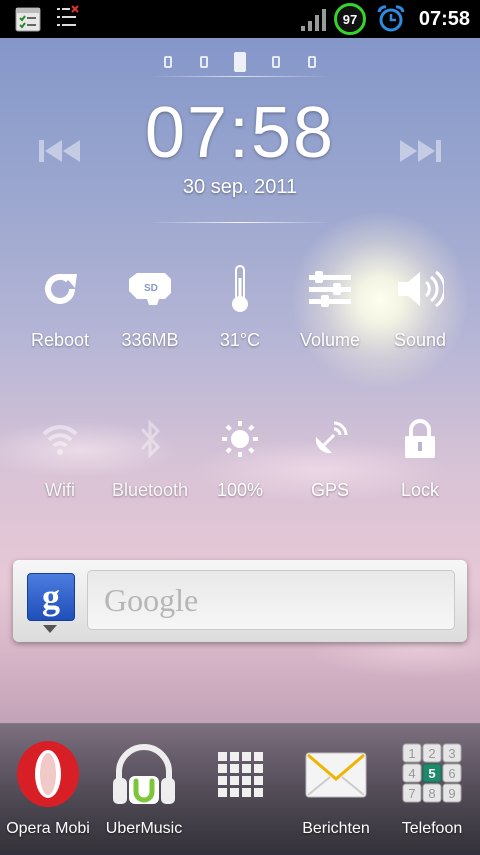 This screenshot has width=480, height=855. Describe the element at coordinates (391, 21) in the screenshot. I see `alarm-icon` at that location.